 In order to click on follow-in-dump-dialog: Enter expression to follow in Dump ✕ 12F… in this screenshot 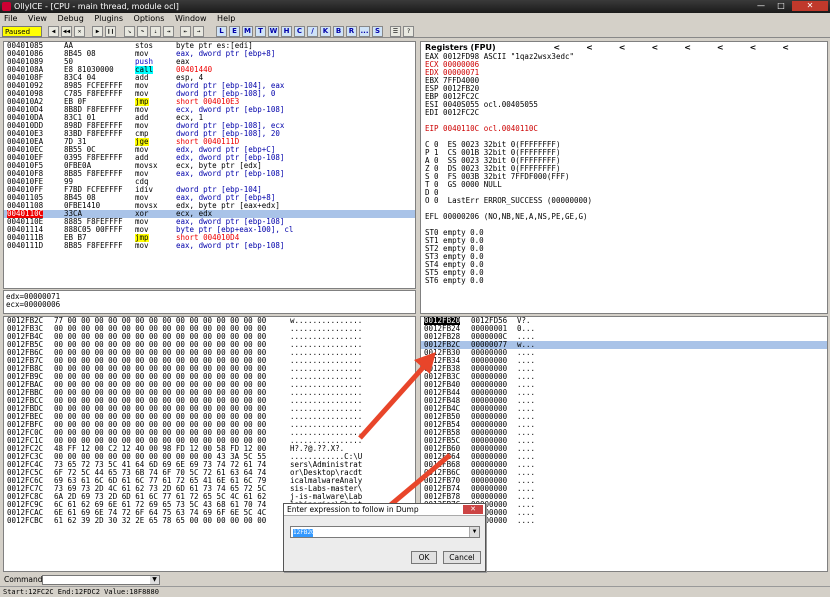, I will do `click(384, 537)`.